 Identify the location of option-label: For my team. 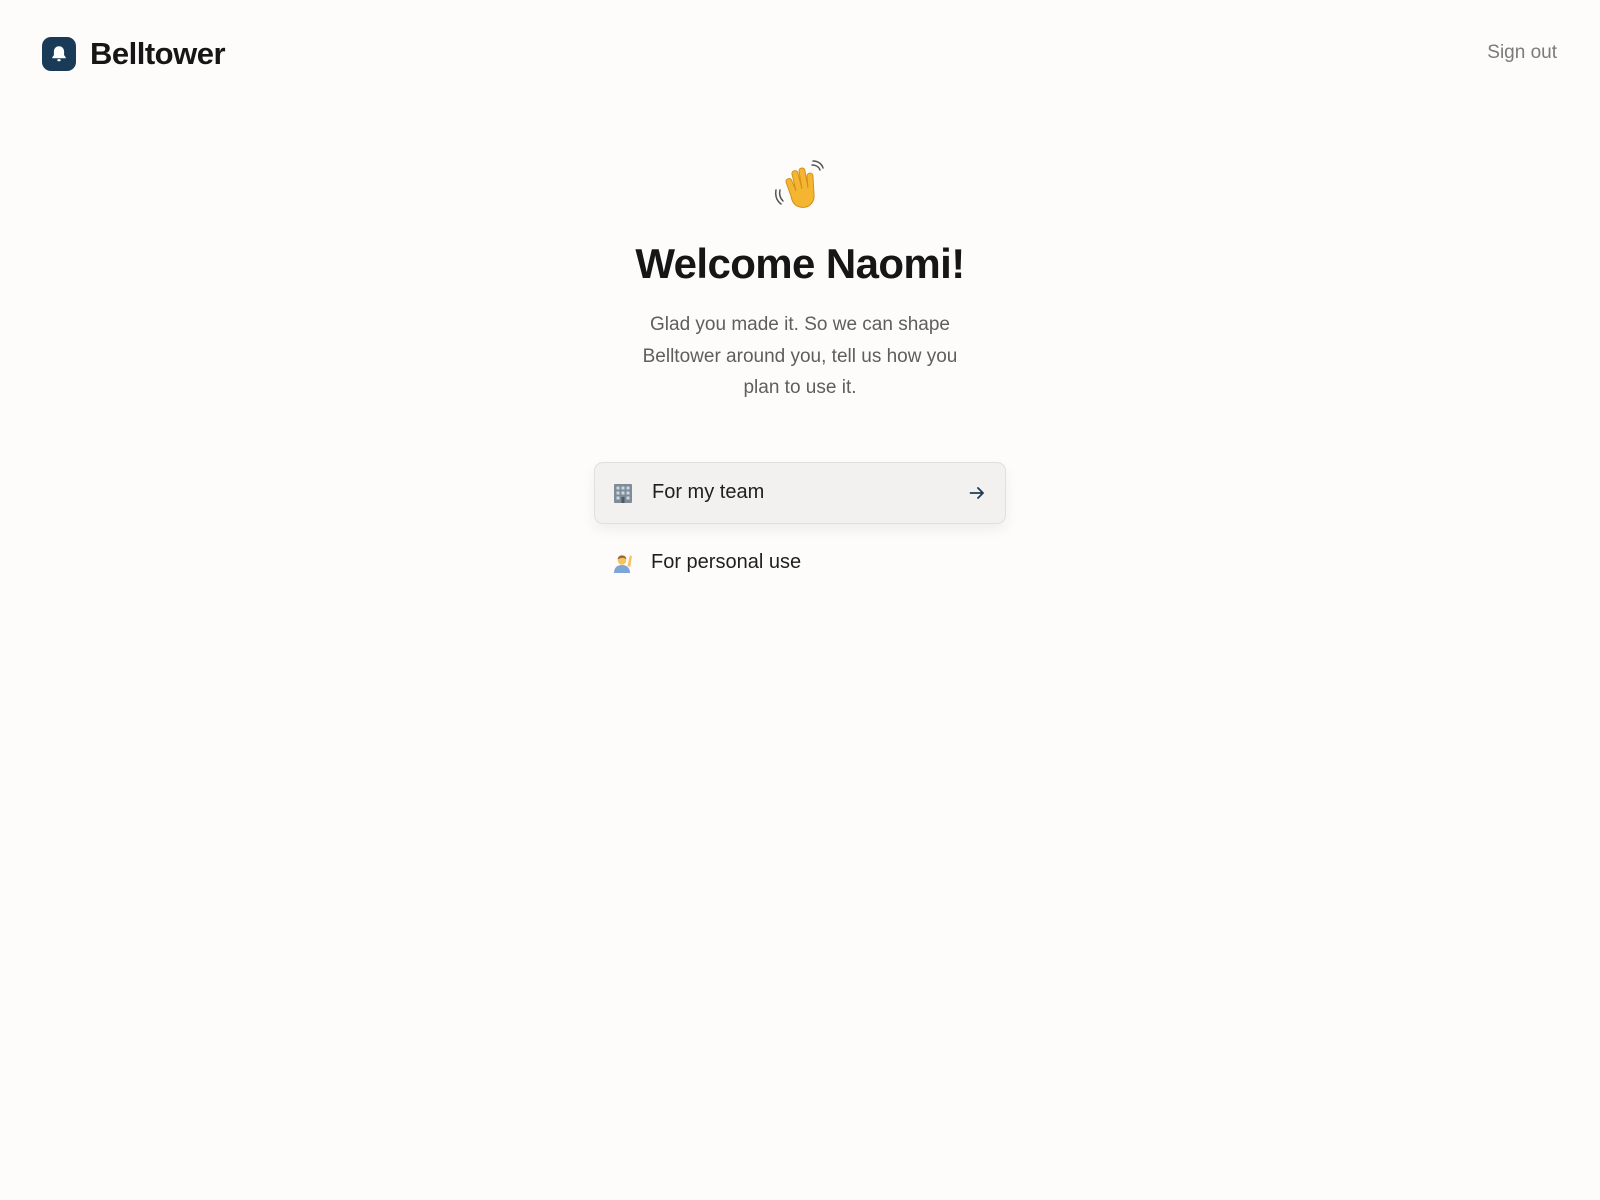
(708, 492).